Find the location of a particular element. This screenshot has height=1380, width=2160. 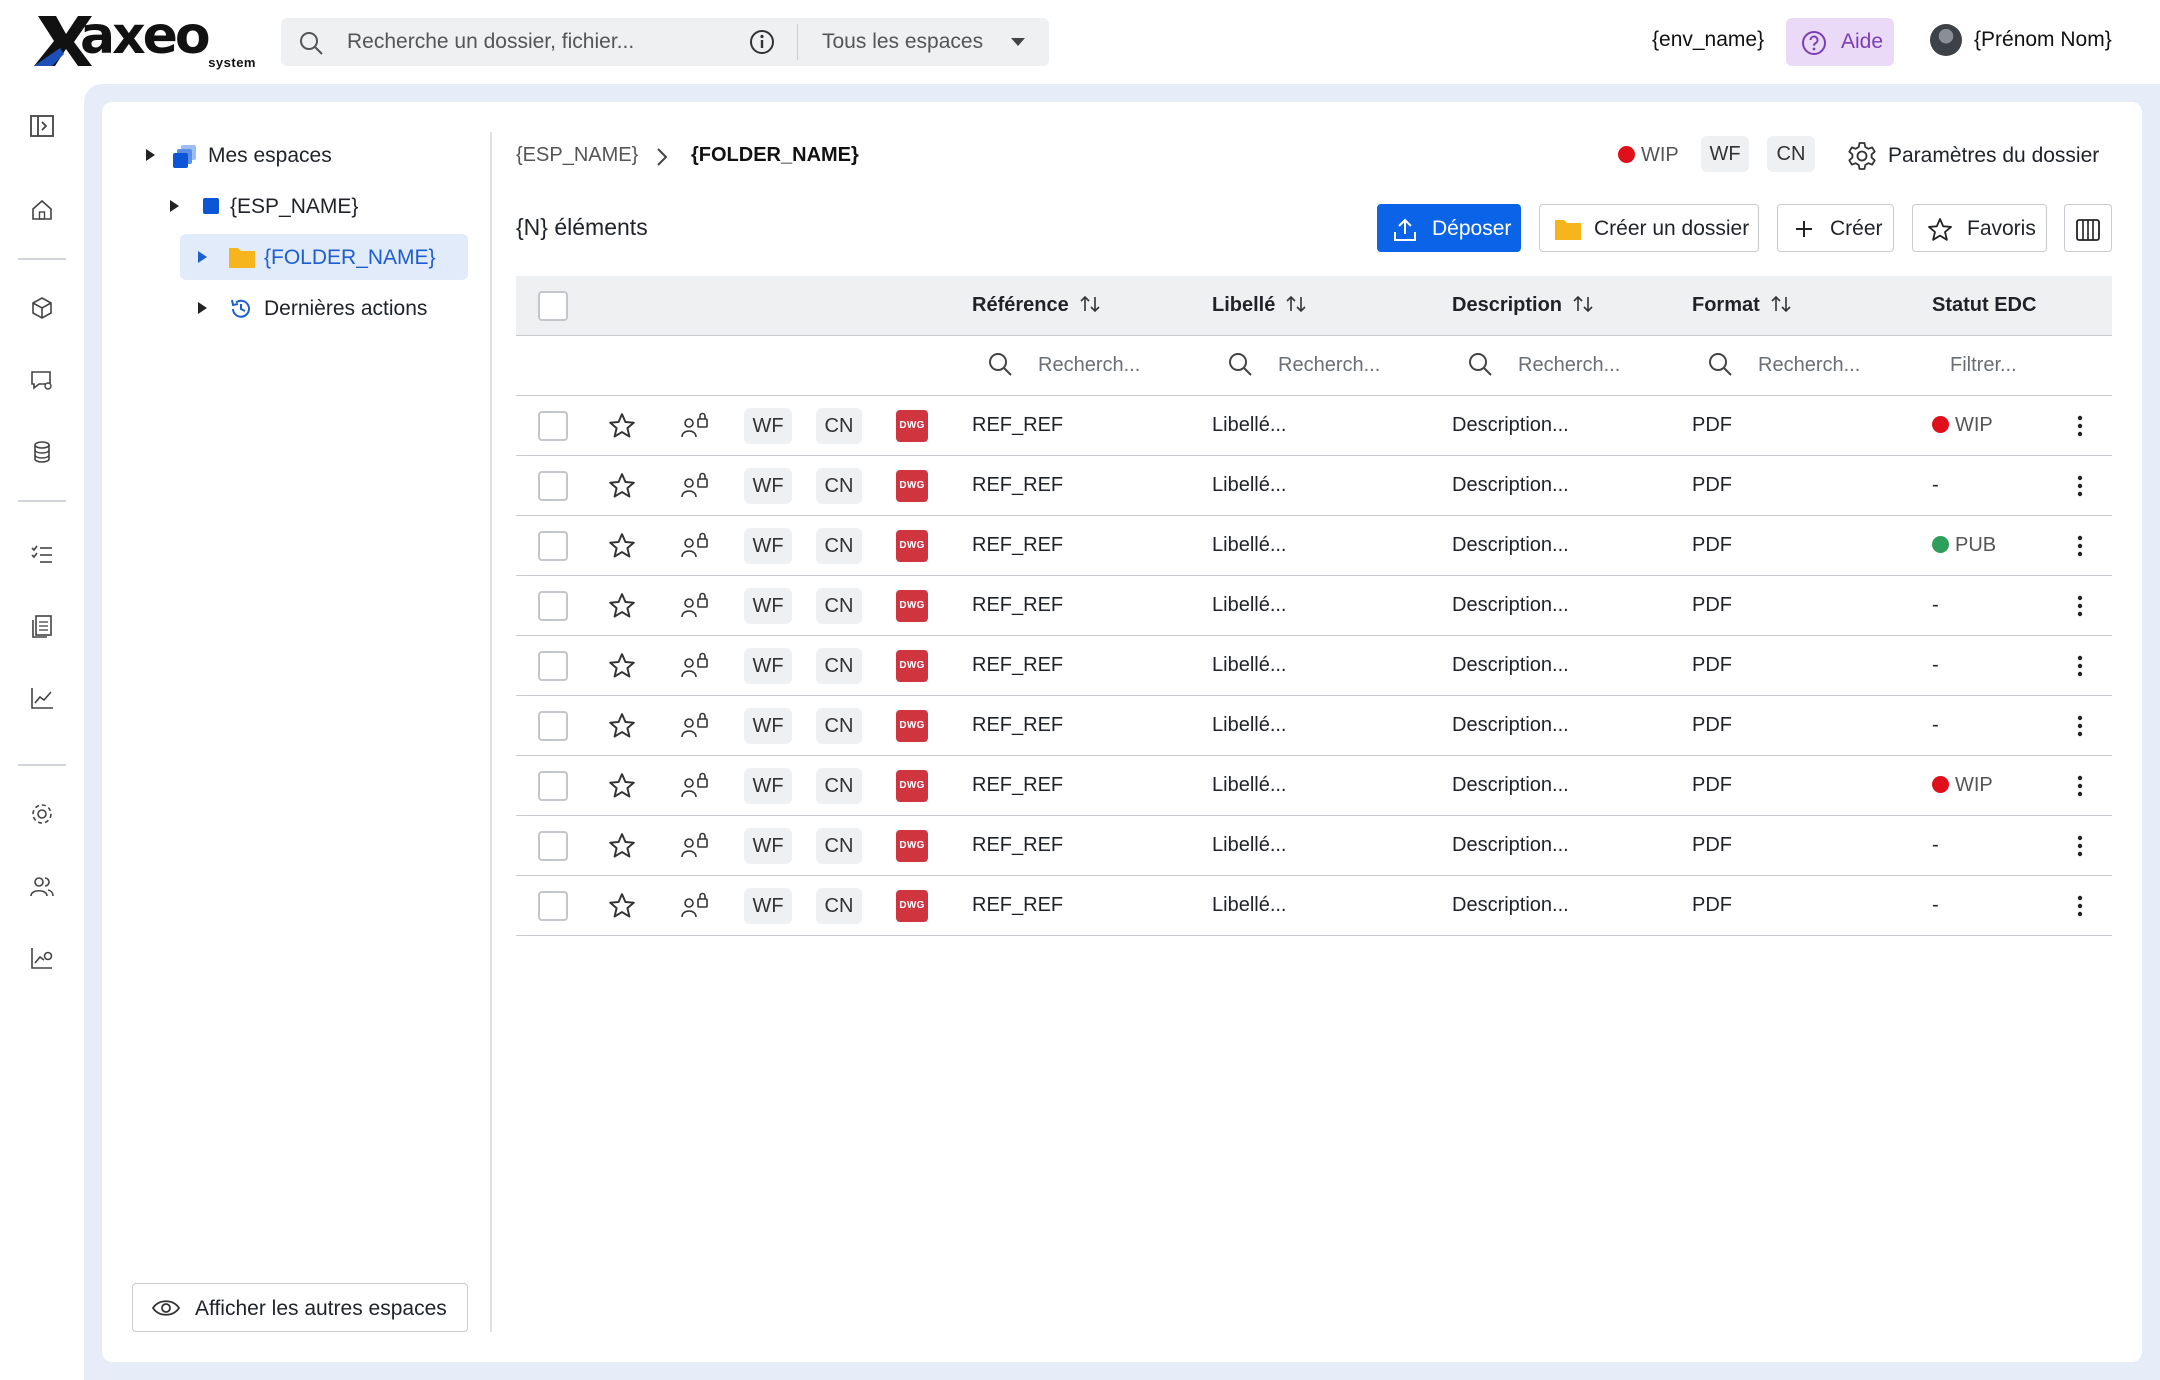

column-header-description: Description is located at coordinates (1523, 305).